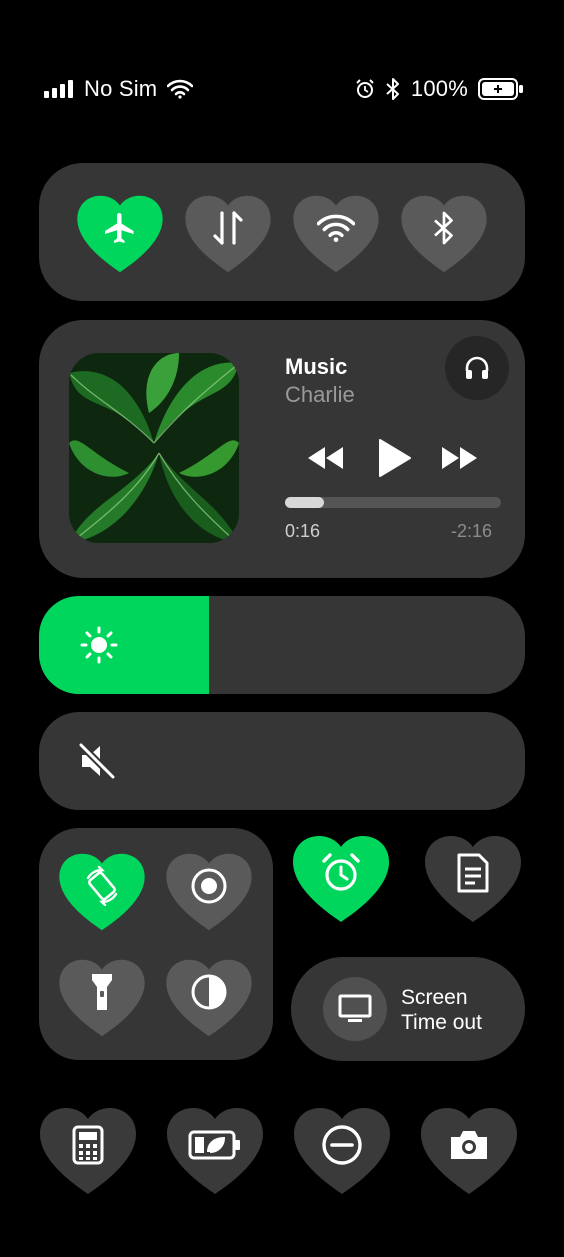 This screenshot has height=1257, width=564. Describe the element at coordinates (228, 228) in the screenshot. I see `data-arrows-icon` at that location.